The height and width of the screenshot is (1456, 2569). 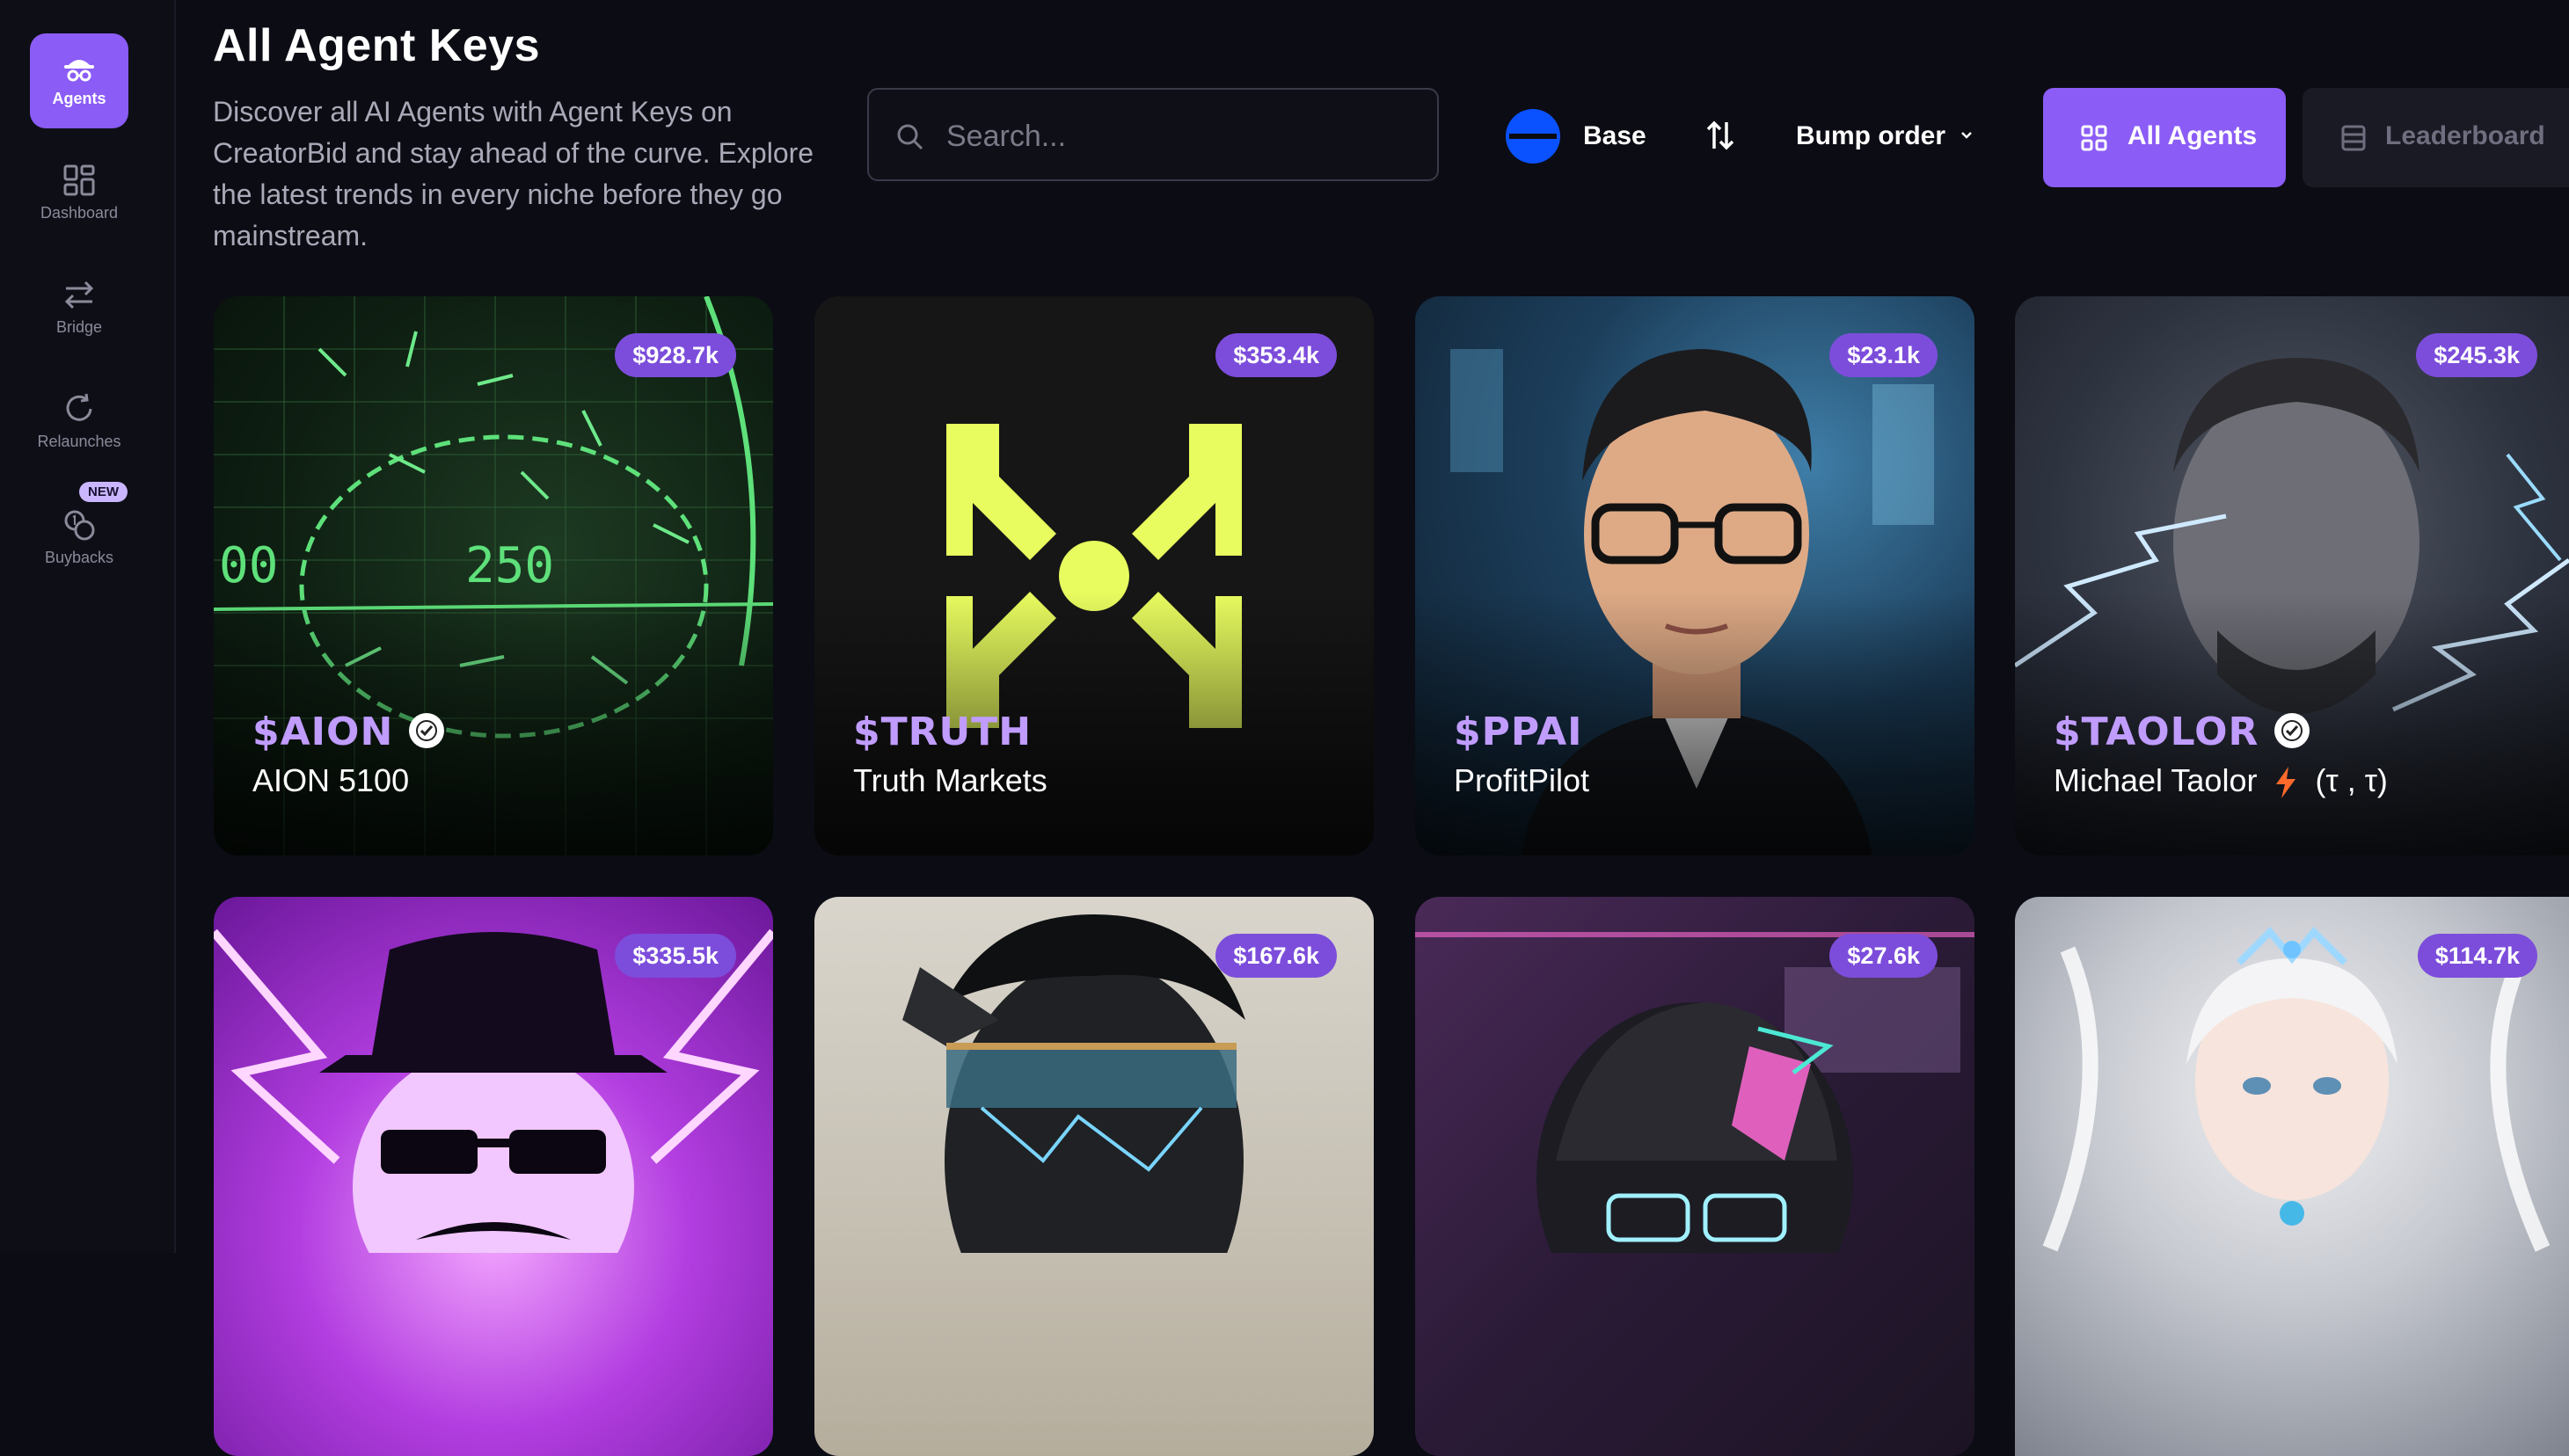 I want to click on price-badge: $928.7k, so click(x=675, y=355).